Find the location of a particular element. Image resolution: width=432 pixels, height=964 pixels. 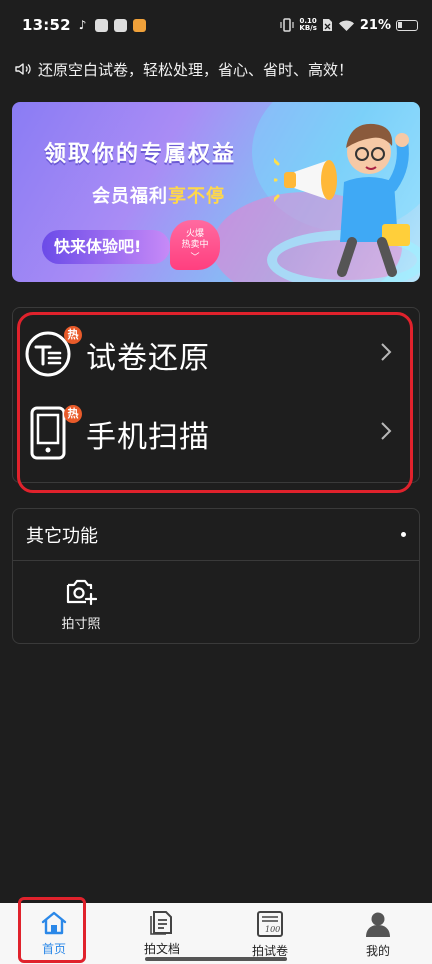

banner-subtitle: 会员福利享不停 is located at coordinates (158, 195).